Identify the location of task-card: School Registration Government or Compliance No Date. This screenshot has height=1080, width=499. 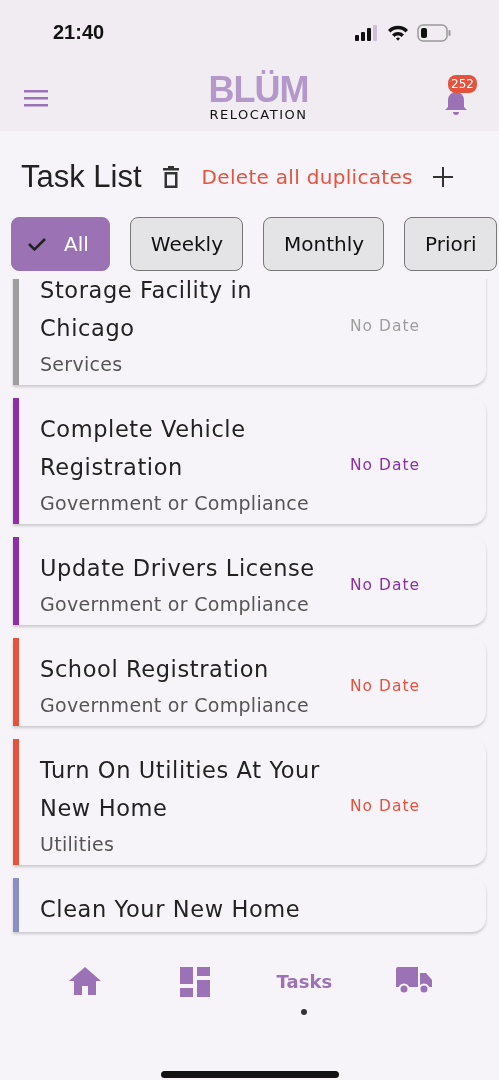
(249, 682).